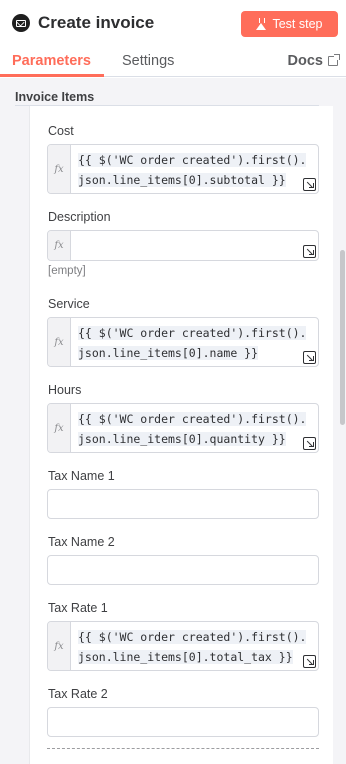 The image size is (346, 764). What do you see at coordinates (67, 271) in the screenshot?
I see `description-empty-hint: [empty]` at bounding box center [67, 271].